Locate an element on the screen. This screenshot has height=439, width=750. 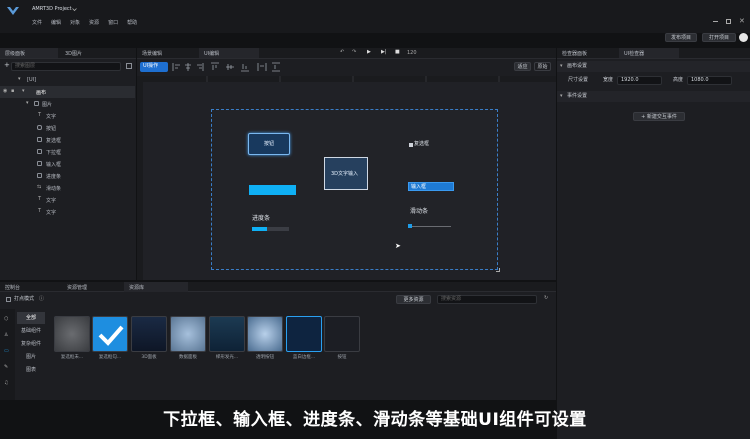
dropdown-icon is located at coordinates (39, 151).